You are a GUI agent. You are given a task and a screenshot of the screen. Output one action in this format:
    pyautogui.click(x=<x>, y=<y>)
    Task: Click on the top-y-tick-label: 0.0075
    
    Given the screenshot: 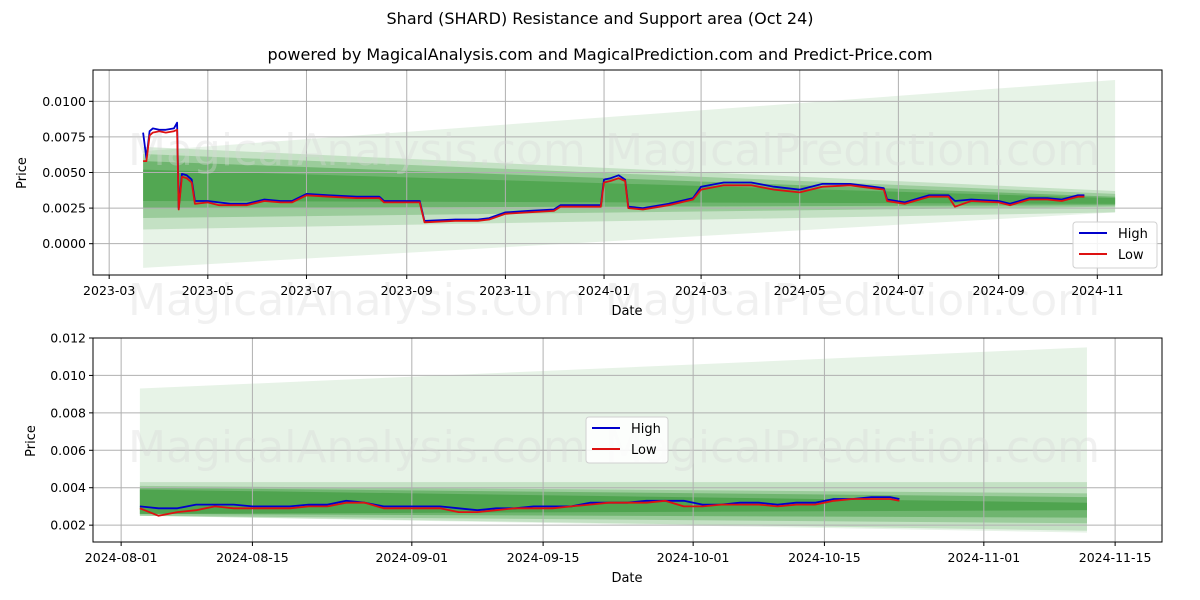 What is the action you would take?
    pyautogui.click(x=64, y=136)
    